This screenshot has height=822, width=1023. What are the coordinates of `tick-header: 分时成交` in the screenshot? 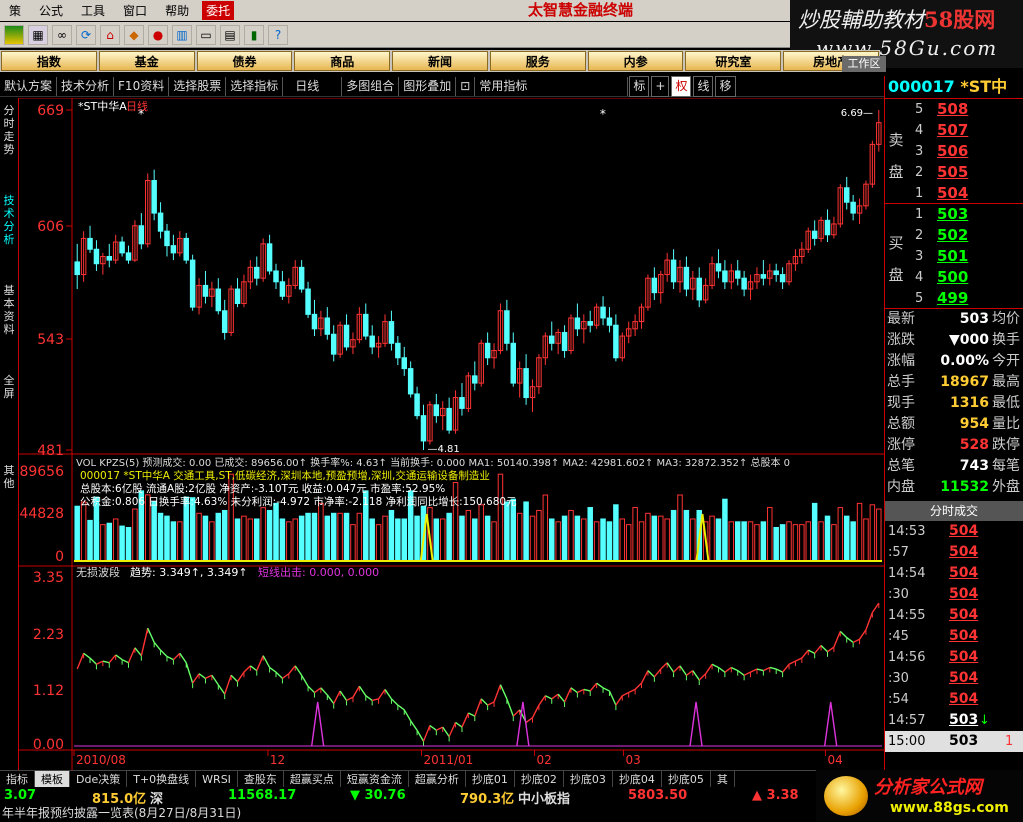 It's located at (954, 511).